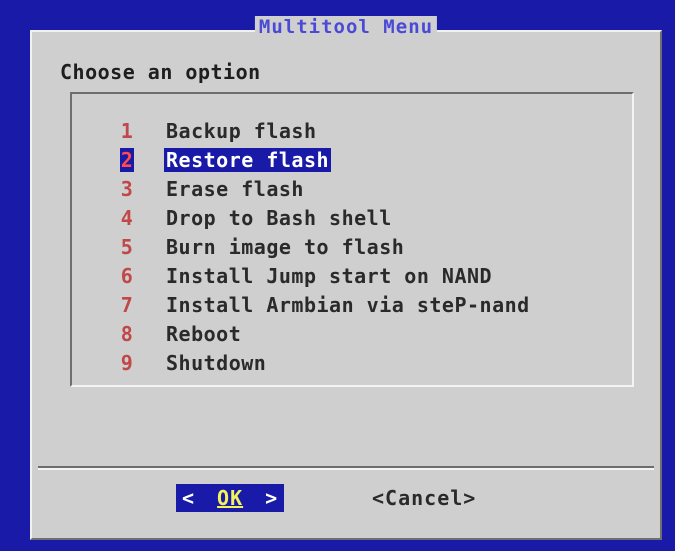  I want to click on menu-item-number: 5, so click(127, 246).